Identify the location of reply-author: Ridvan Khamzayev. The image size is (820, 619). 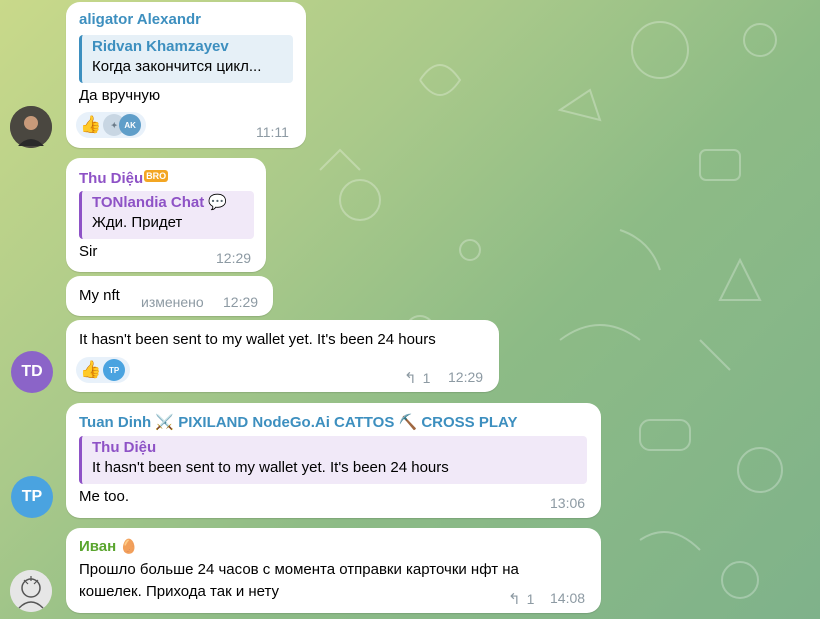
(160, 46).